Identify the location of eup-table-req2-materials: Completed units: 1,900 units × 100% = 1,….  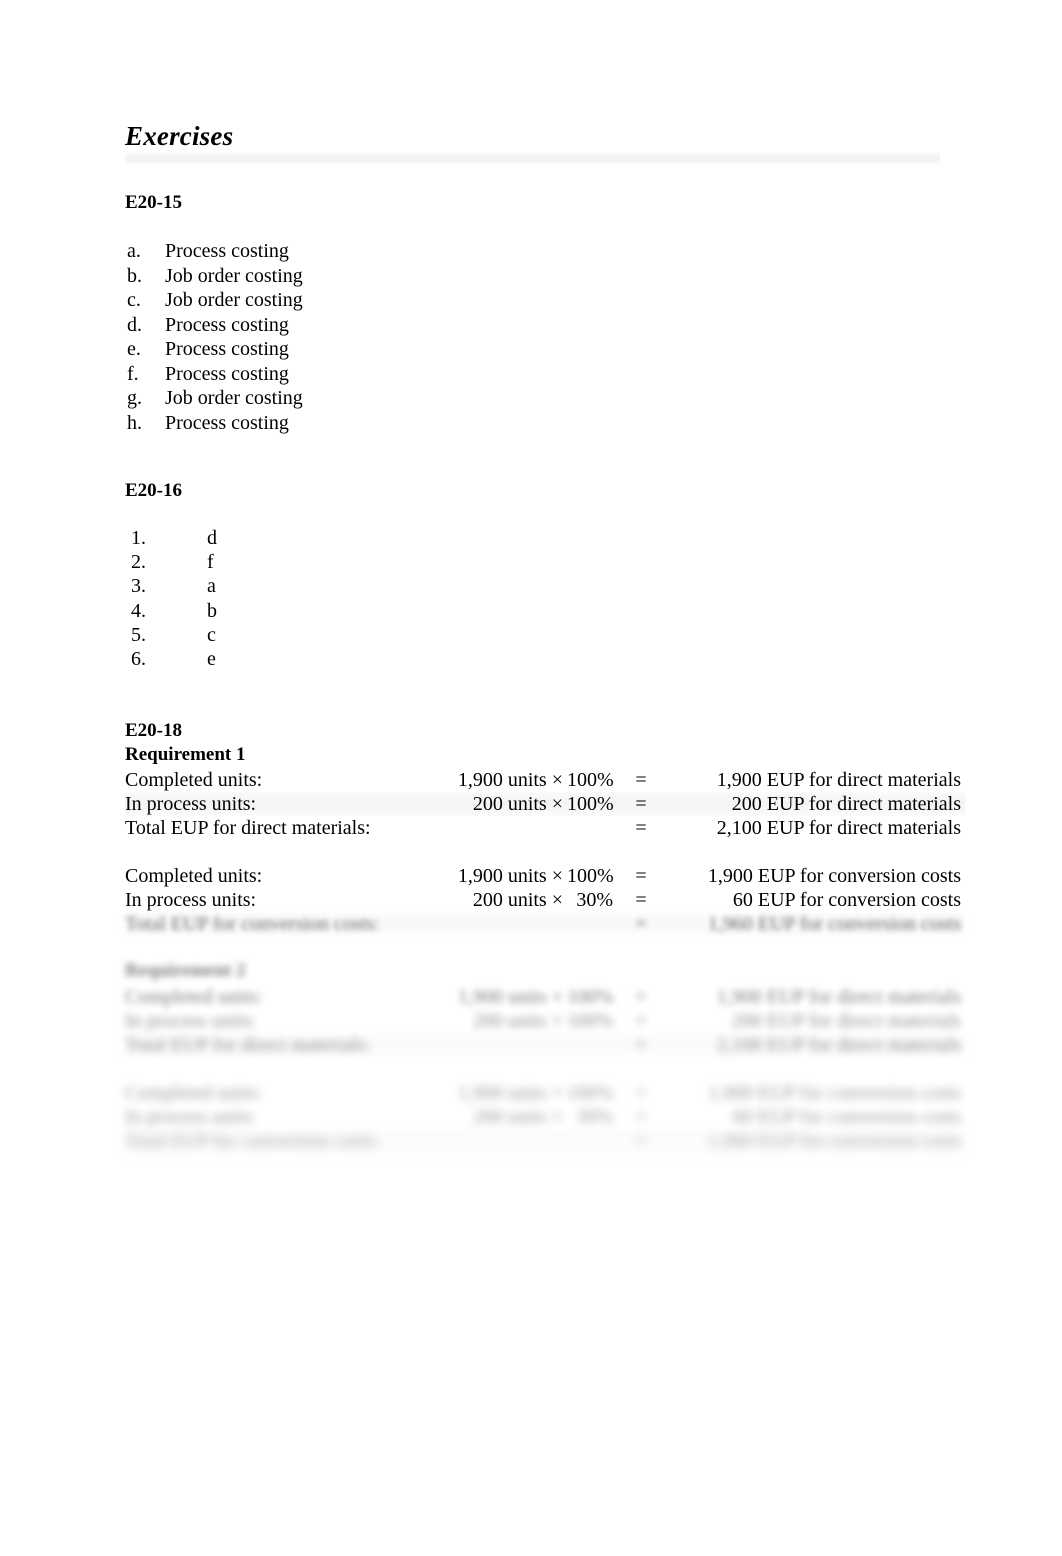
(545, 1021).